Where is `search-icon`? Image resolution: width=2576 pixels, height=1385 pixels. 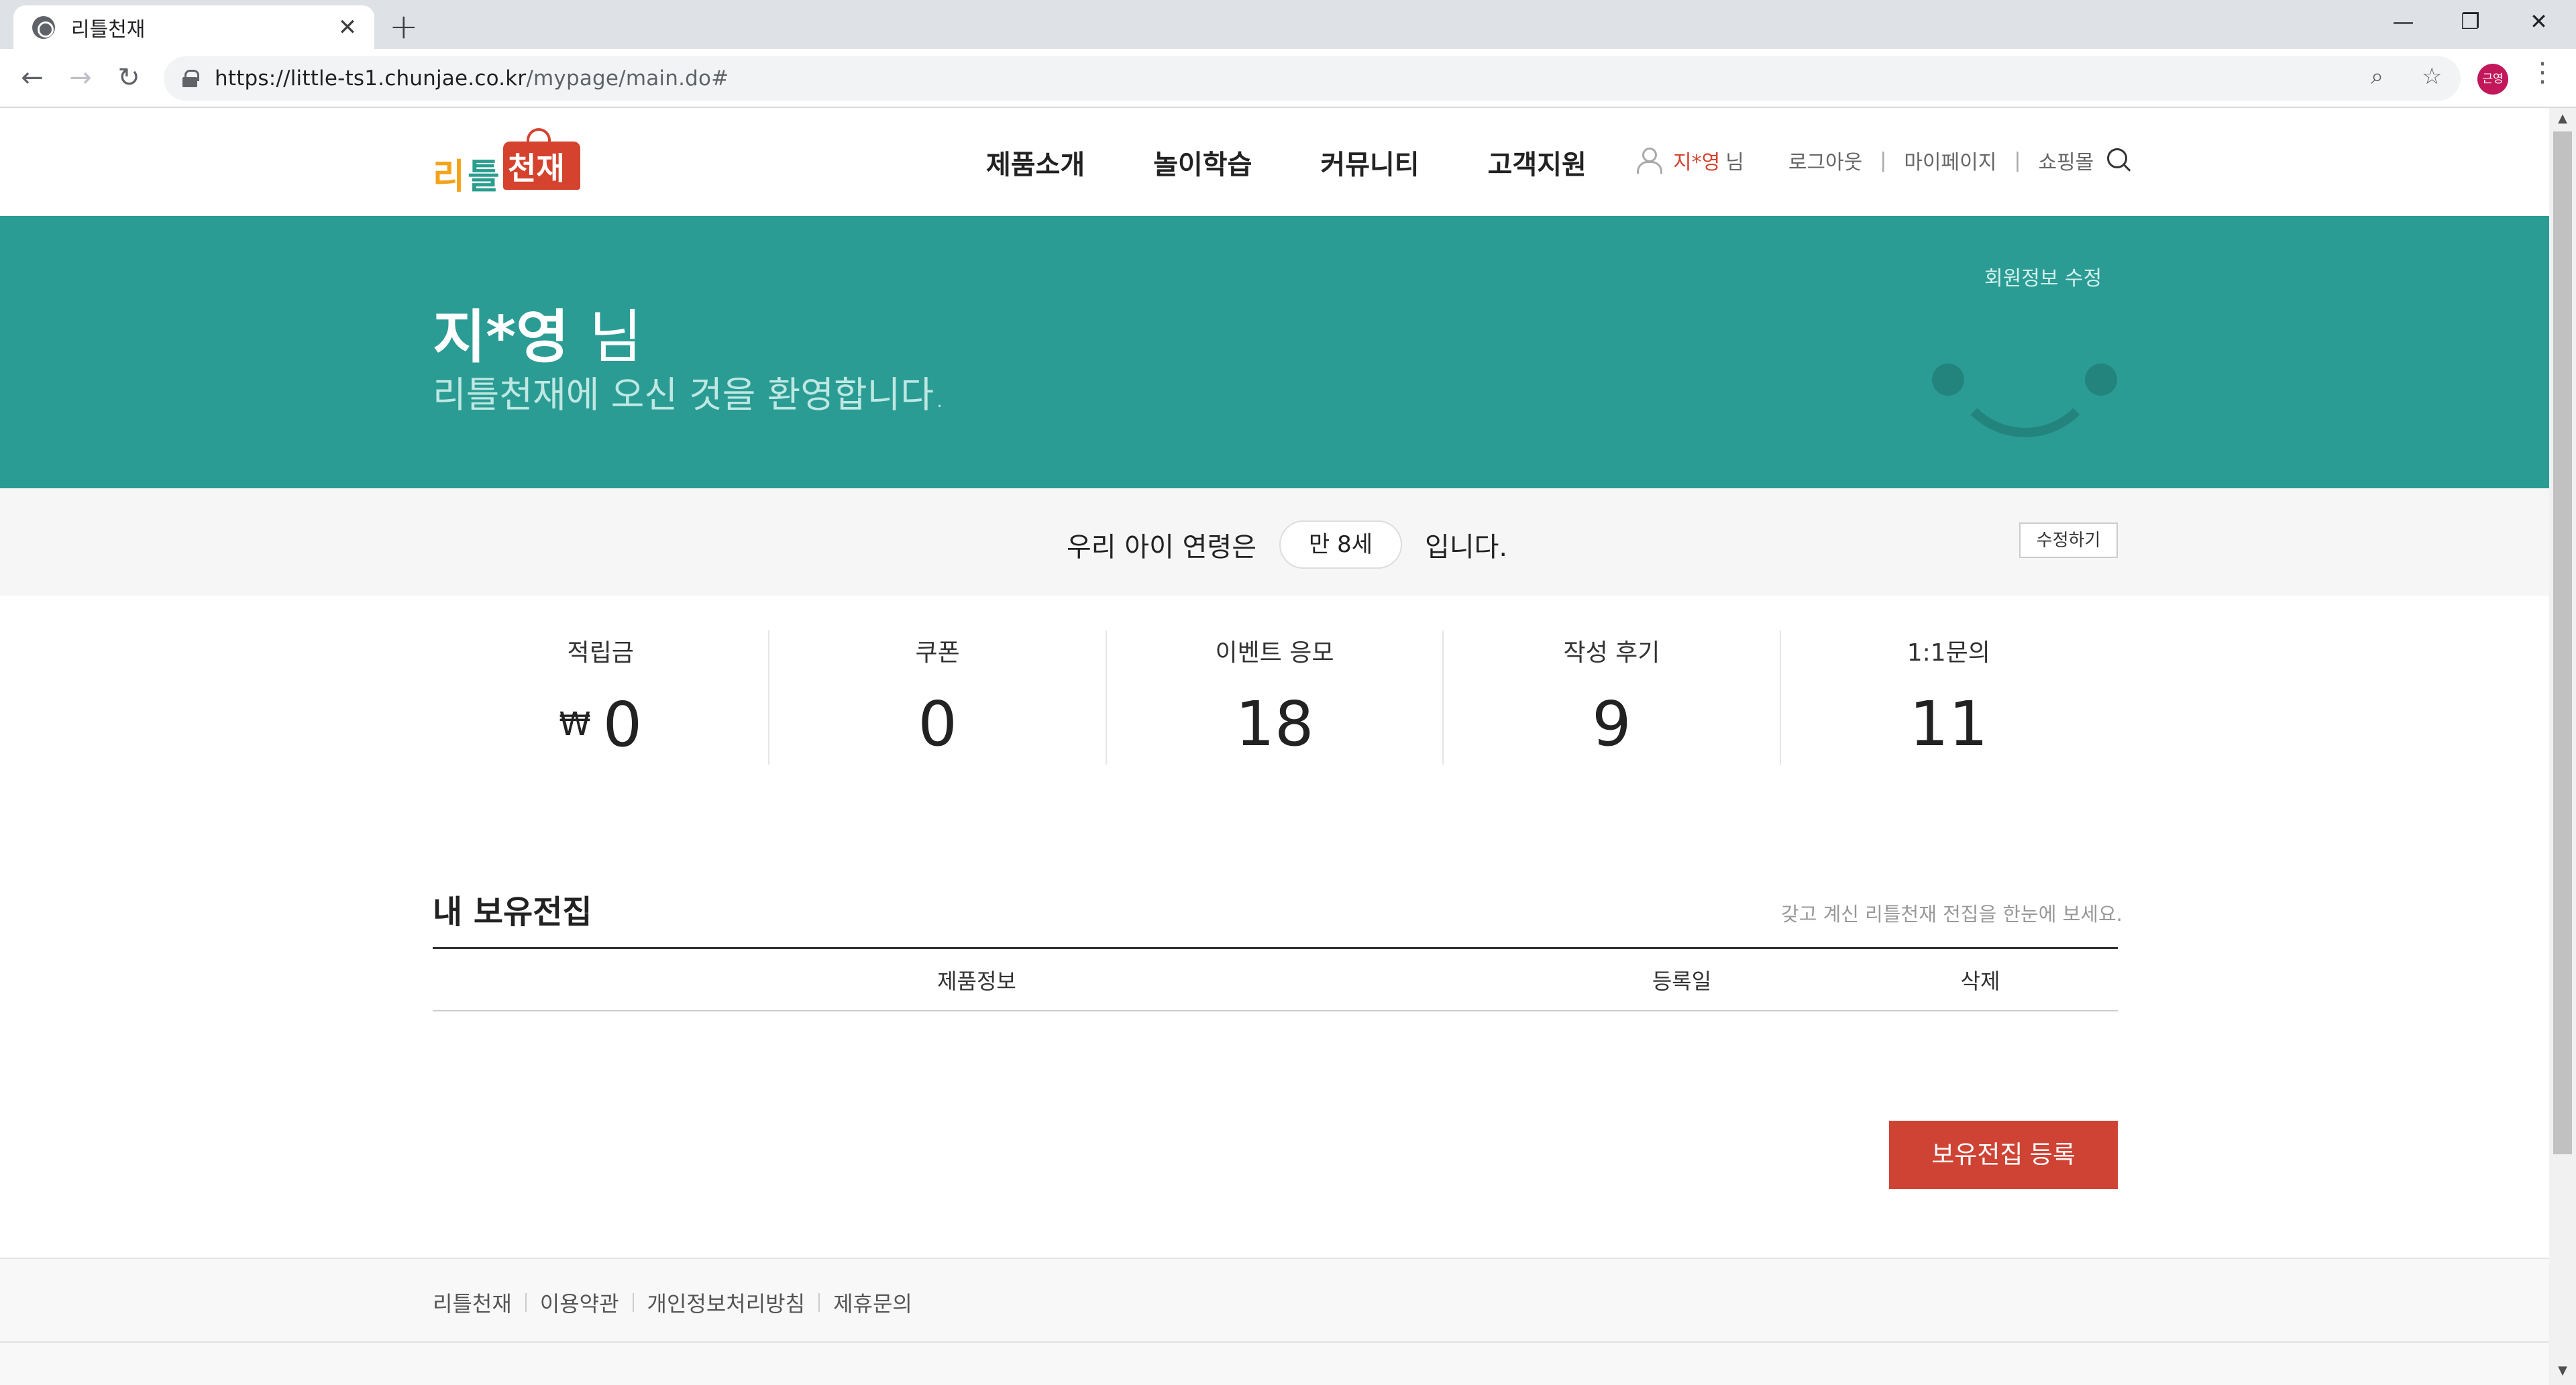 search-icon is located at coordinates (2119, 160).